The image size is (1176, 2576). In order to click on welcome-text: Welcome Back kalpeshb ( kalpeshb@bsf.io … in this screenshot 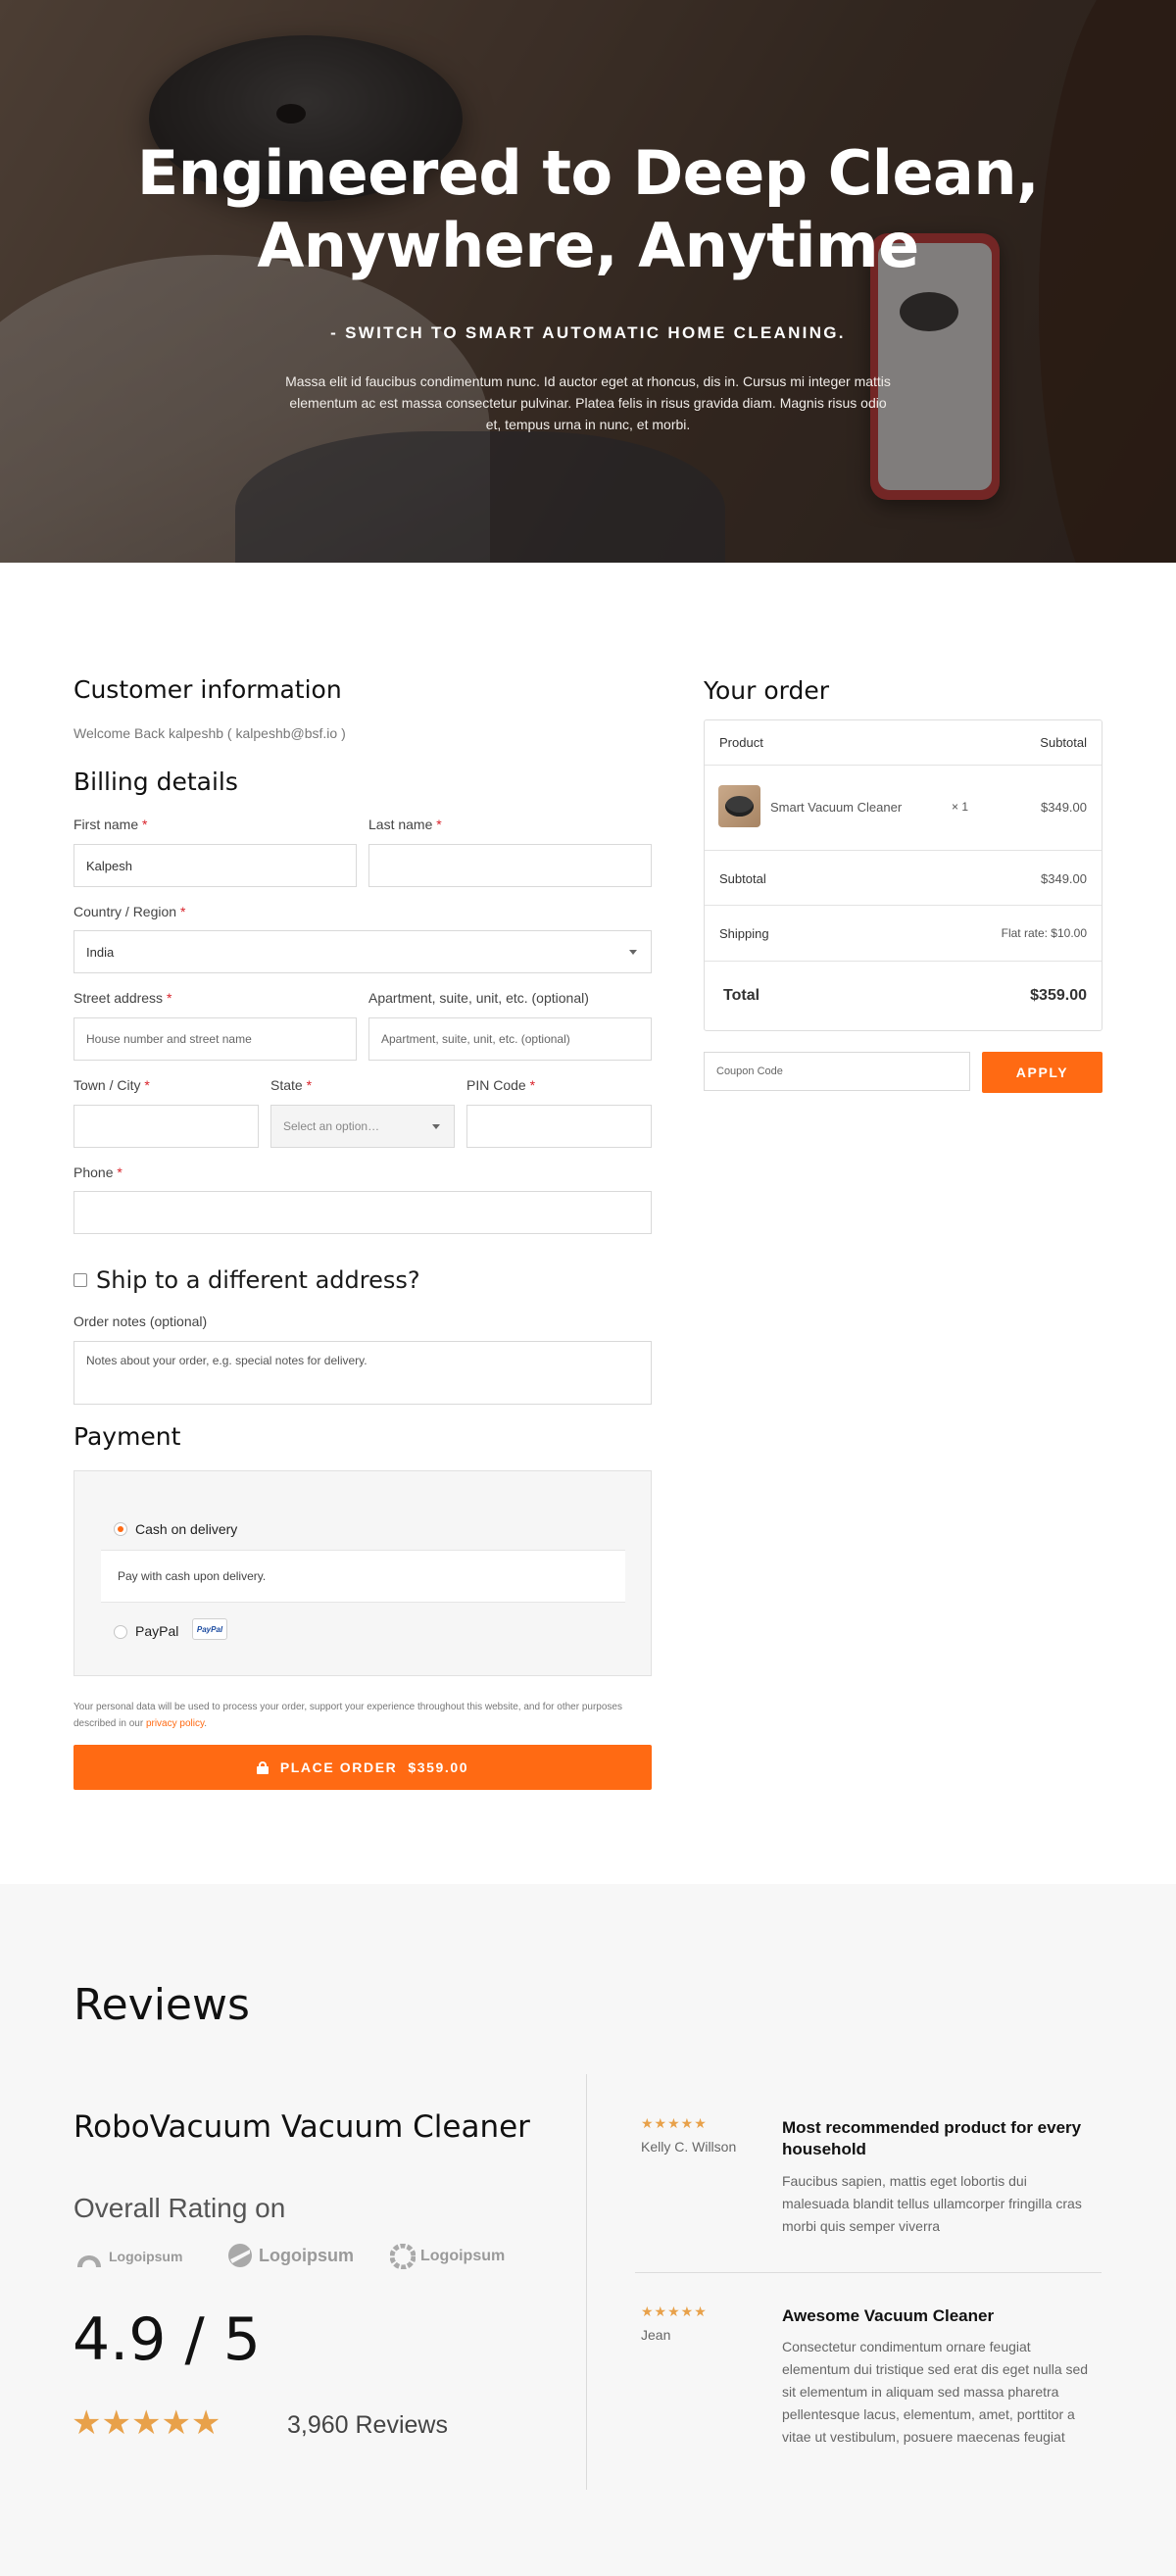, I will do `click(210, 733)`.